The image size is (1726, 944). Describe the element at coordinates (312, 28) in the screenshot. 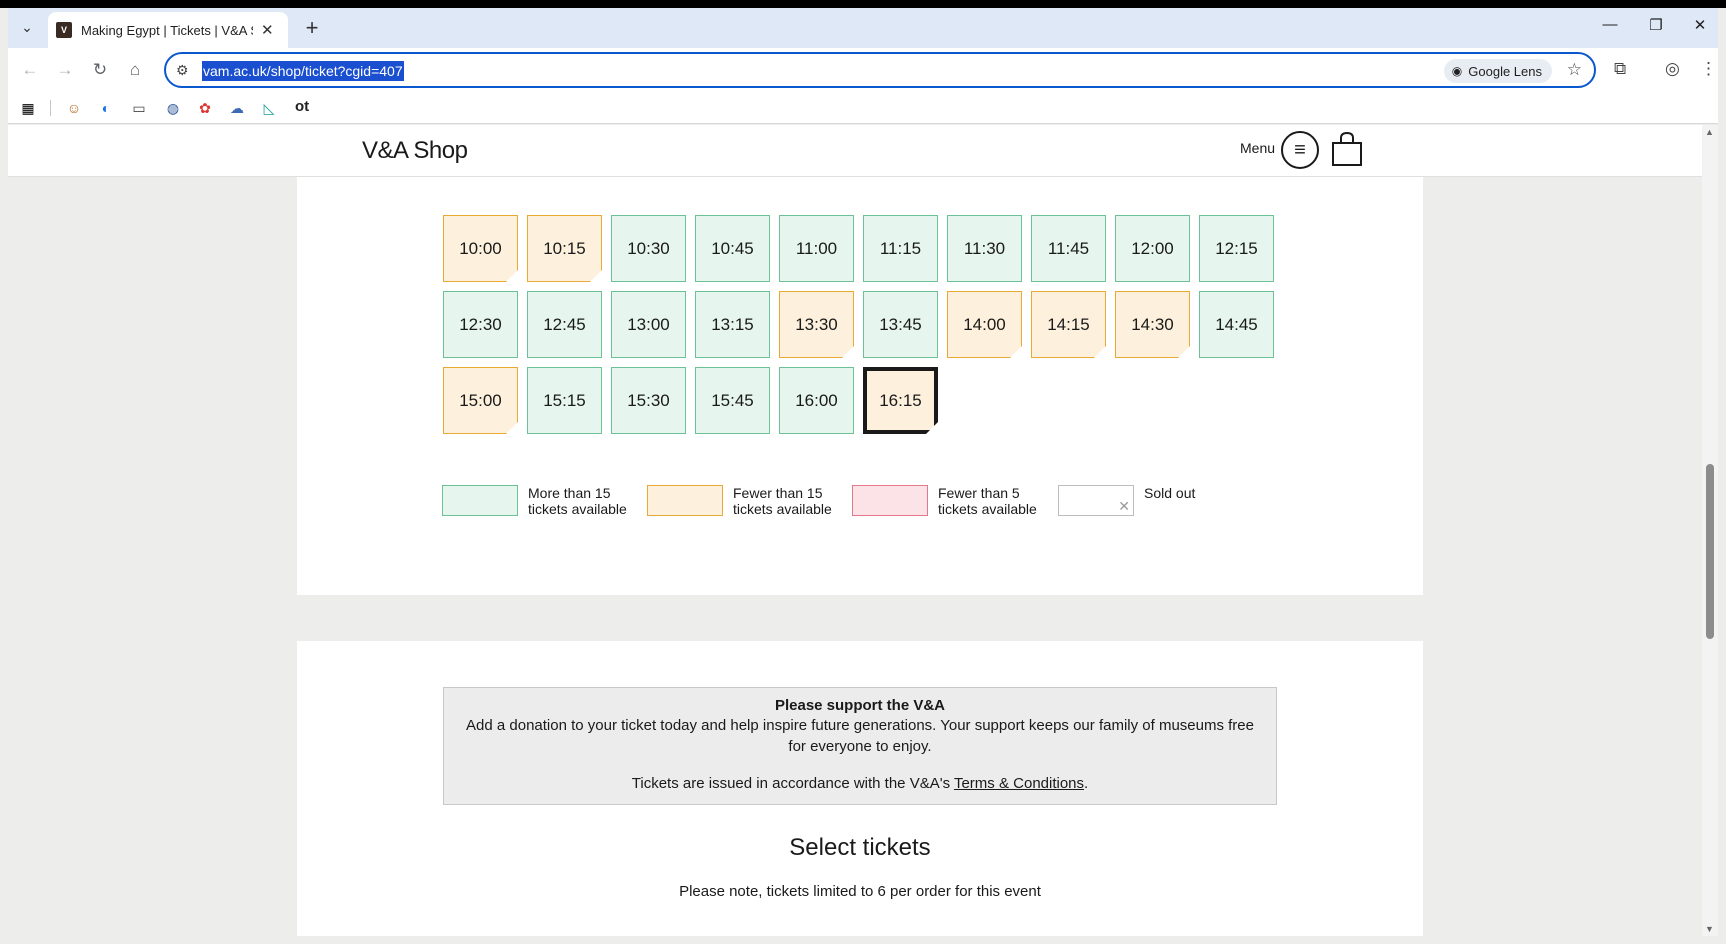

I see `new-tab-button: +` at that location.